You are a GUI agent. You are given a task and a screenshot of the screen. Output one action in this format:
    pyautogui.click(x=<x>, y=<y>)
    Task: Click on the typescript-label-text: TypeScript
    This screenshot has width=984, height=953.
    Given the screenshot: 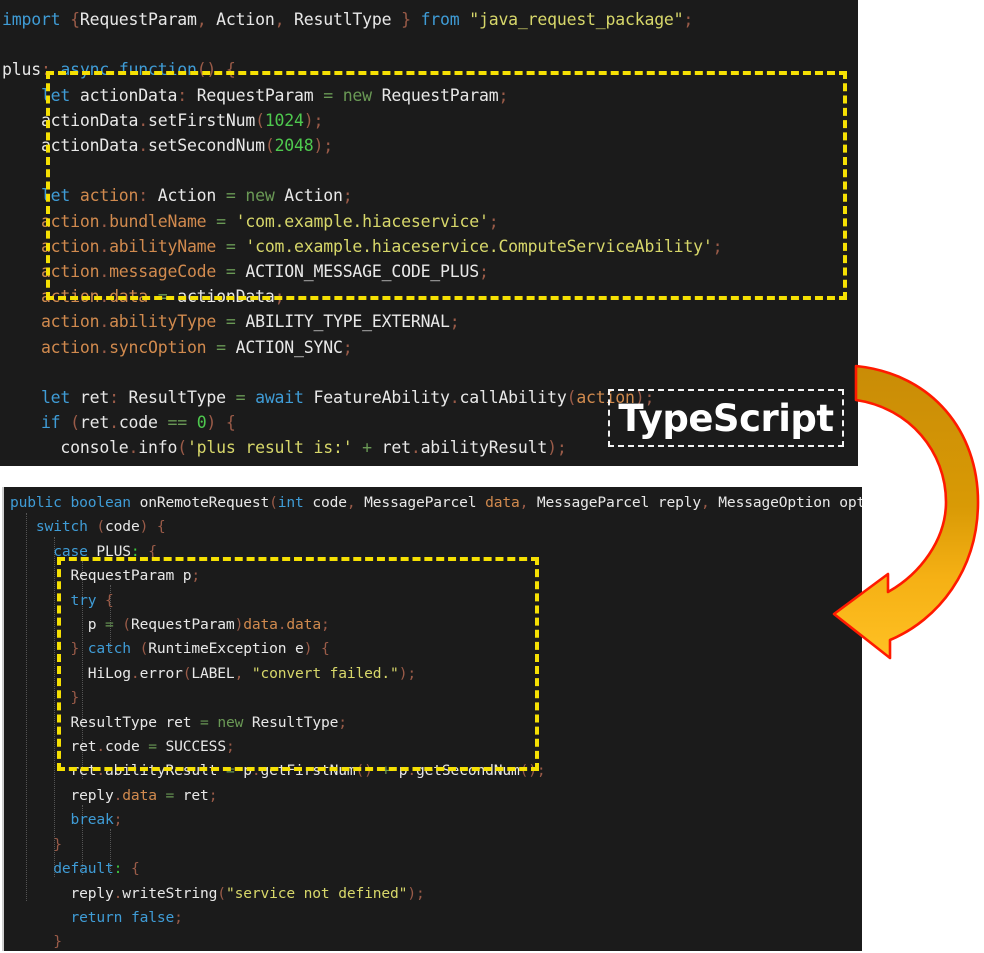 What is the action you would take?
    pyautogui.click(x=726, y=418)
    